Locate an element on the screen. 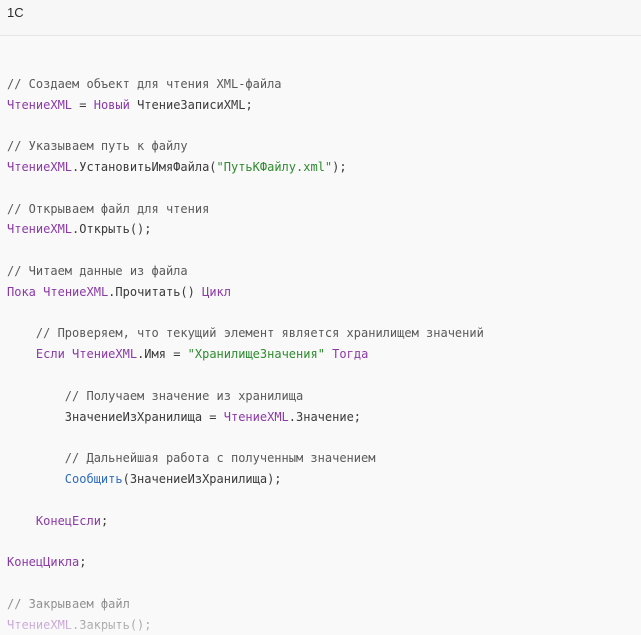 This screenshot has width=641, height=635. code-token-comment: // Получаем значение из хранилища is located at coordinates (155, 395).